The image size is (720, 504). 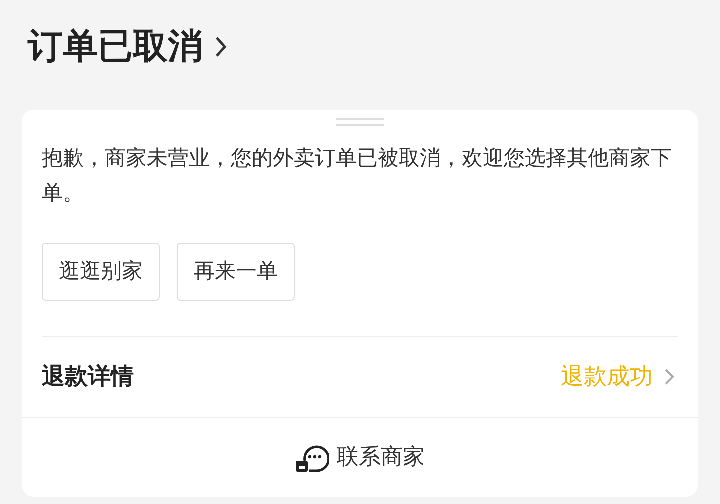 What do you see at coordinates (357, 176) in the screenshot?
I see `cancel-message: 抱歉，商家未营业，您的外卖订单已被取消，欢迎您选择其他商家下单。` at bounding box center [357, 176].